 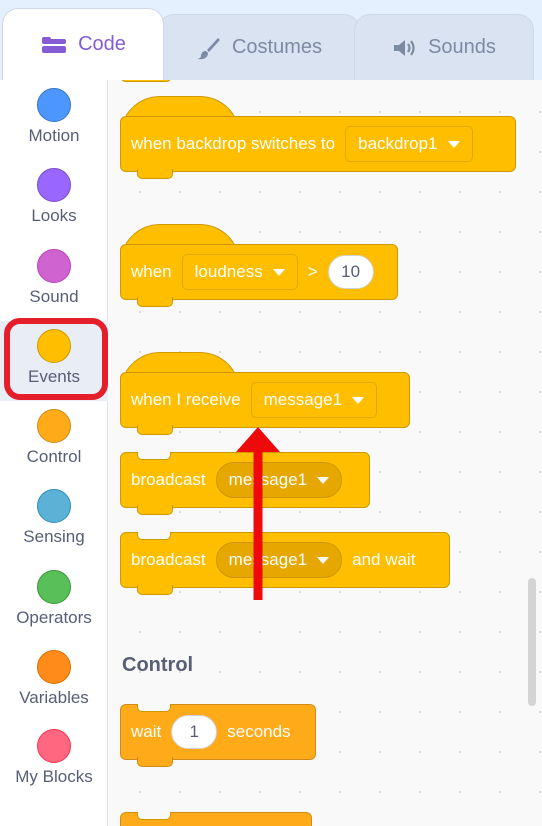 What do you see at coordinates (54, 746) in the screenshot?
I see `my-blocks-color-dot` at bounding box center [54, 746].